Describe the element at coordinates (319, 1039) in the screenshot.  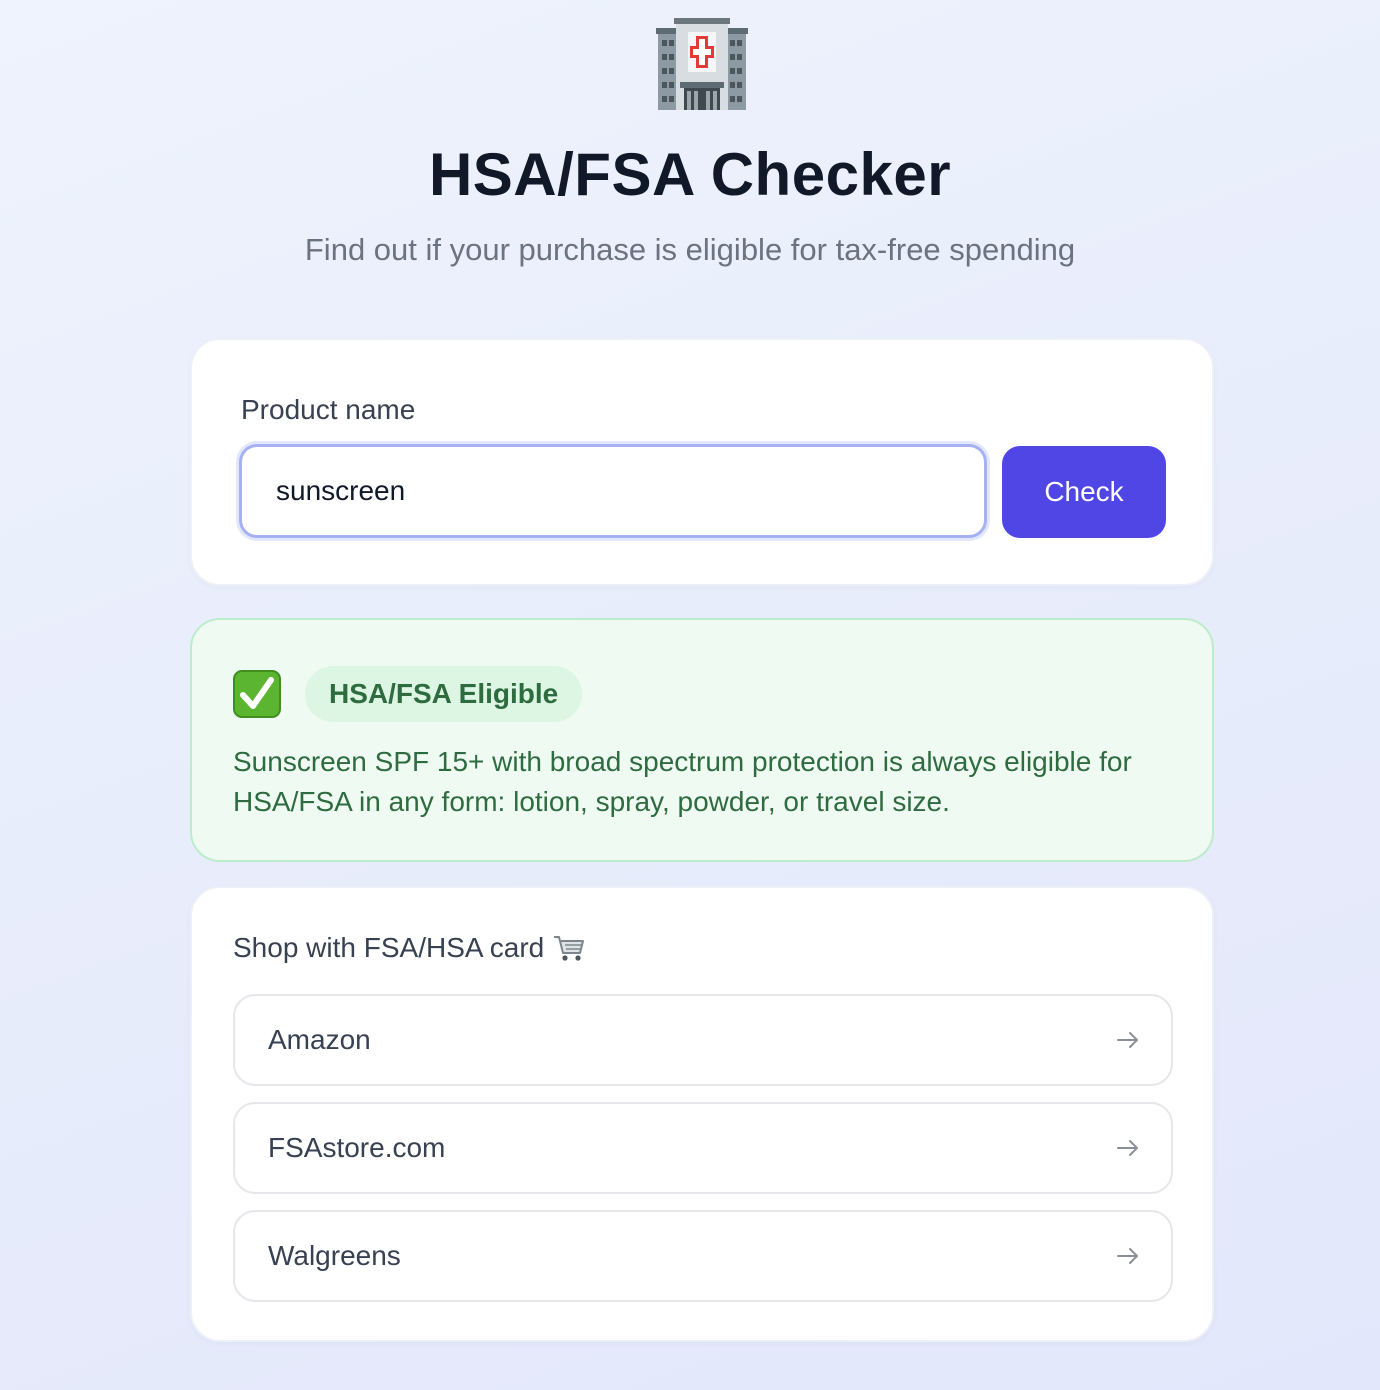
I see `store-name: Amazon` at that location.